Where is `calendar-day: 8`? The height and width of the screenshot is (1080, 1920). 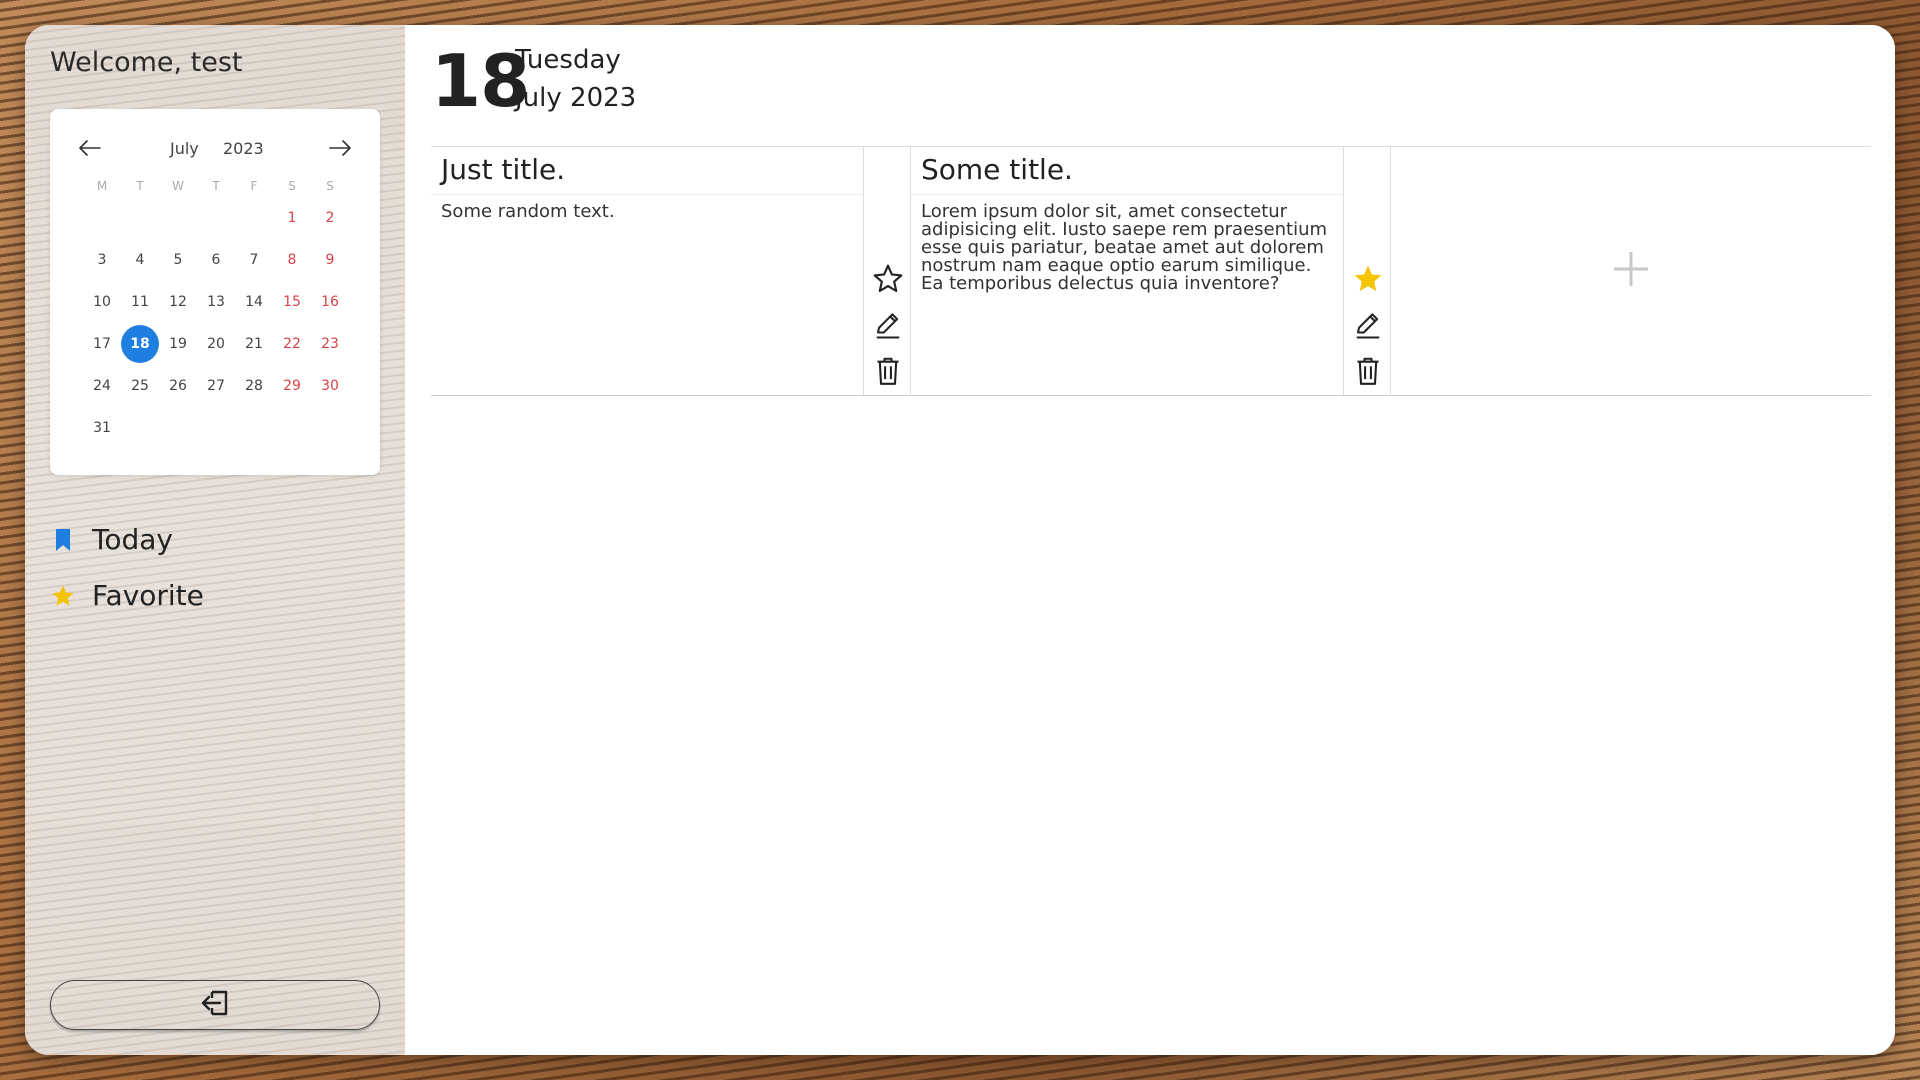 calendar-day: 8 is located at coordinates (292, 260).